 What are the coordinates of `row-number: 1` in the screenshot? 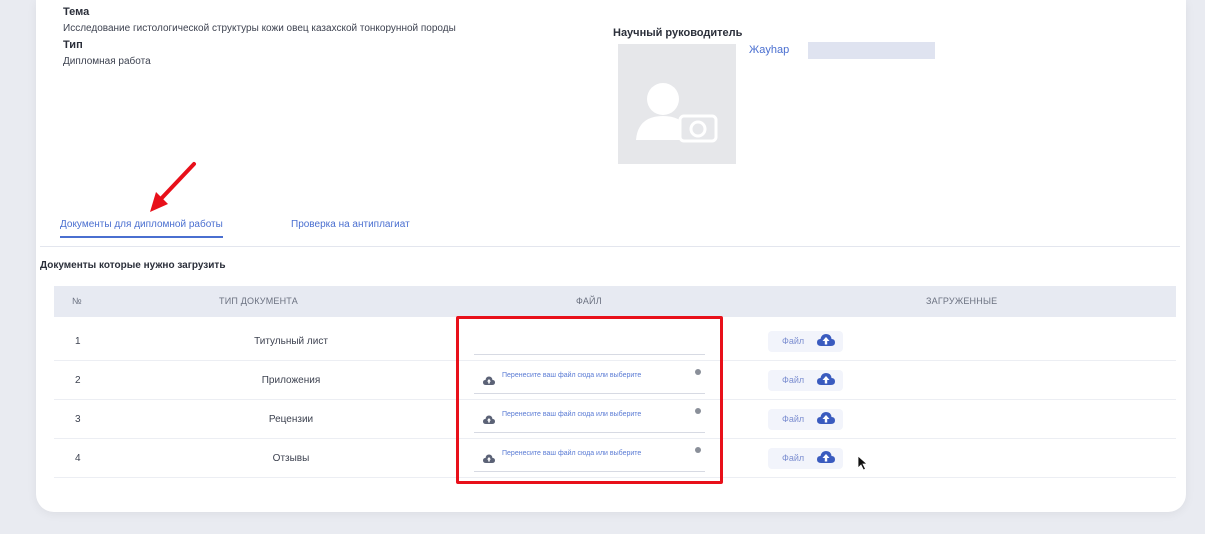 It's located at (78, 341).